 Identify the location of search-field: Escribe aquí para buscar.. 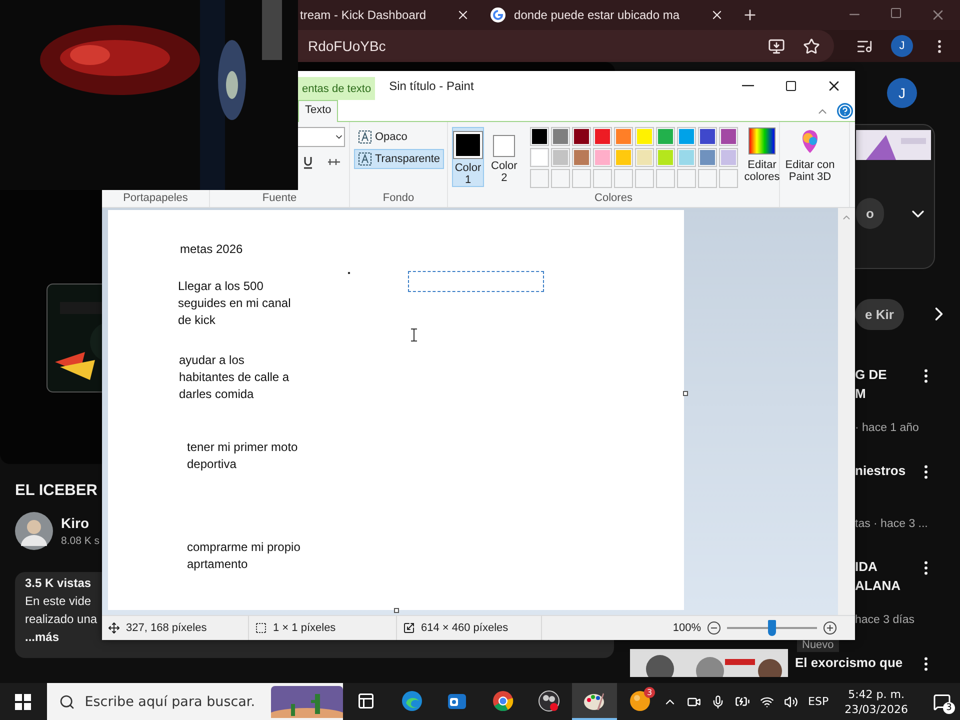
(194, 701).